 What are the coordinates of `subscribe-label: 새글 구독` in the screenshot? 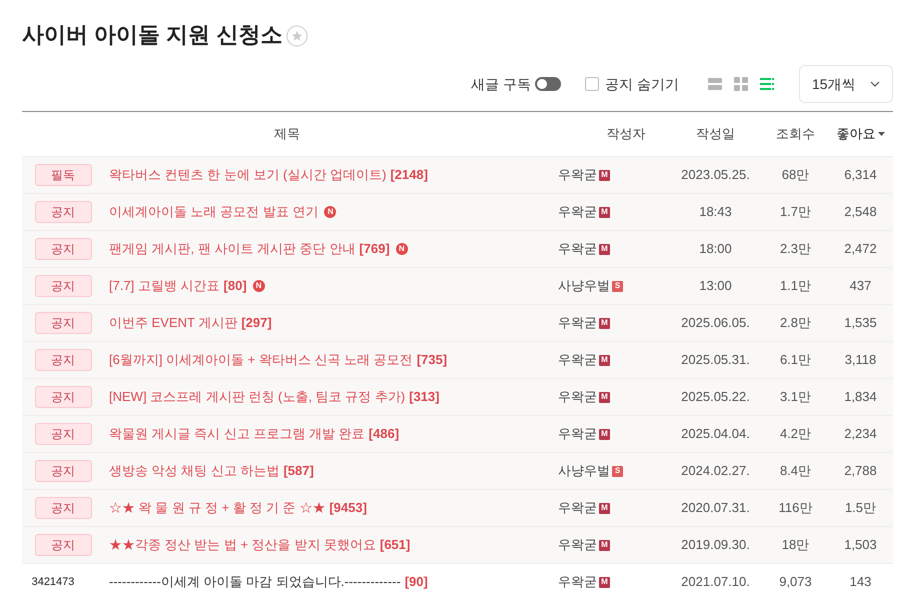 It's located at (501, 84).